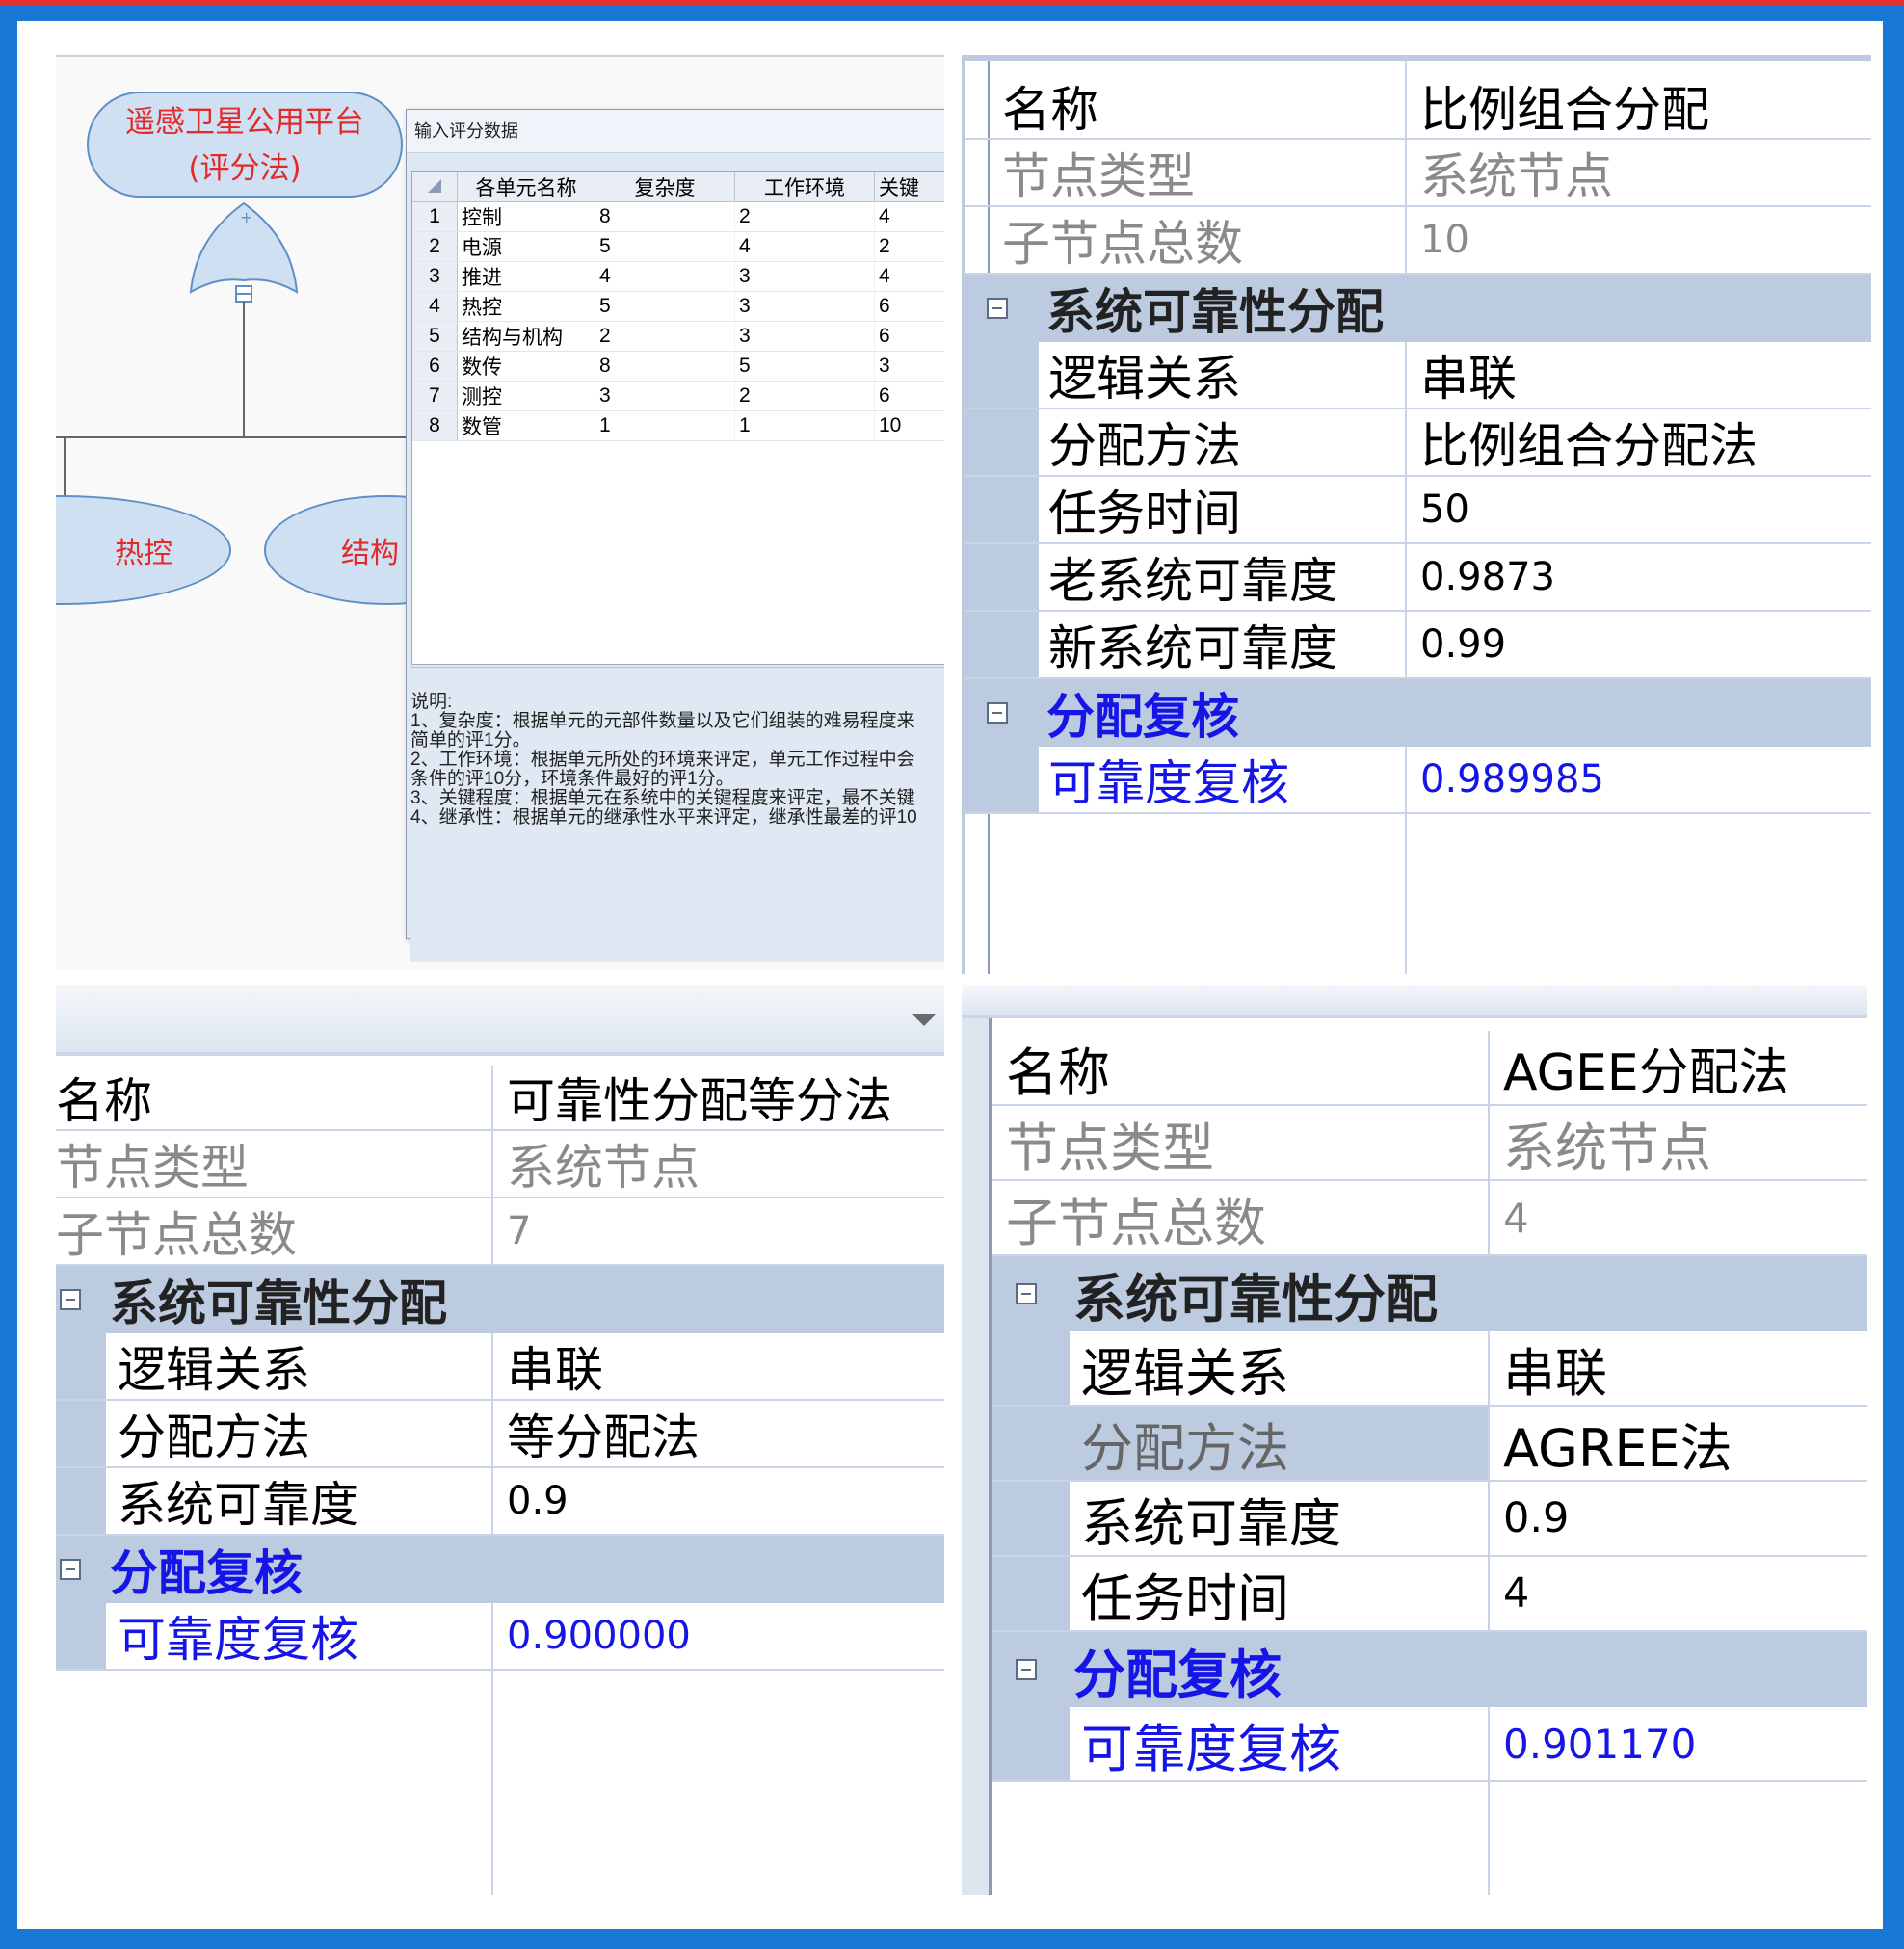 The image size is (1904, 1949). Describe the element at coordinates (924, 1019) in the screenshot. I see `chevron-down-icon` at that location.